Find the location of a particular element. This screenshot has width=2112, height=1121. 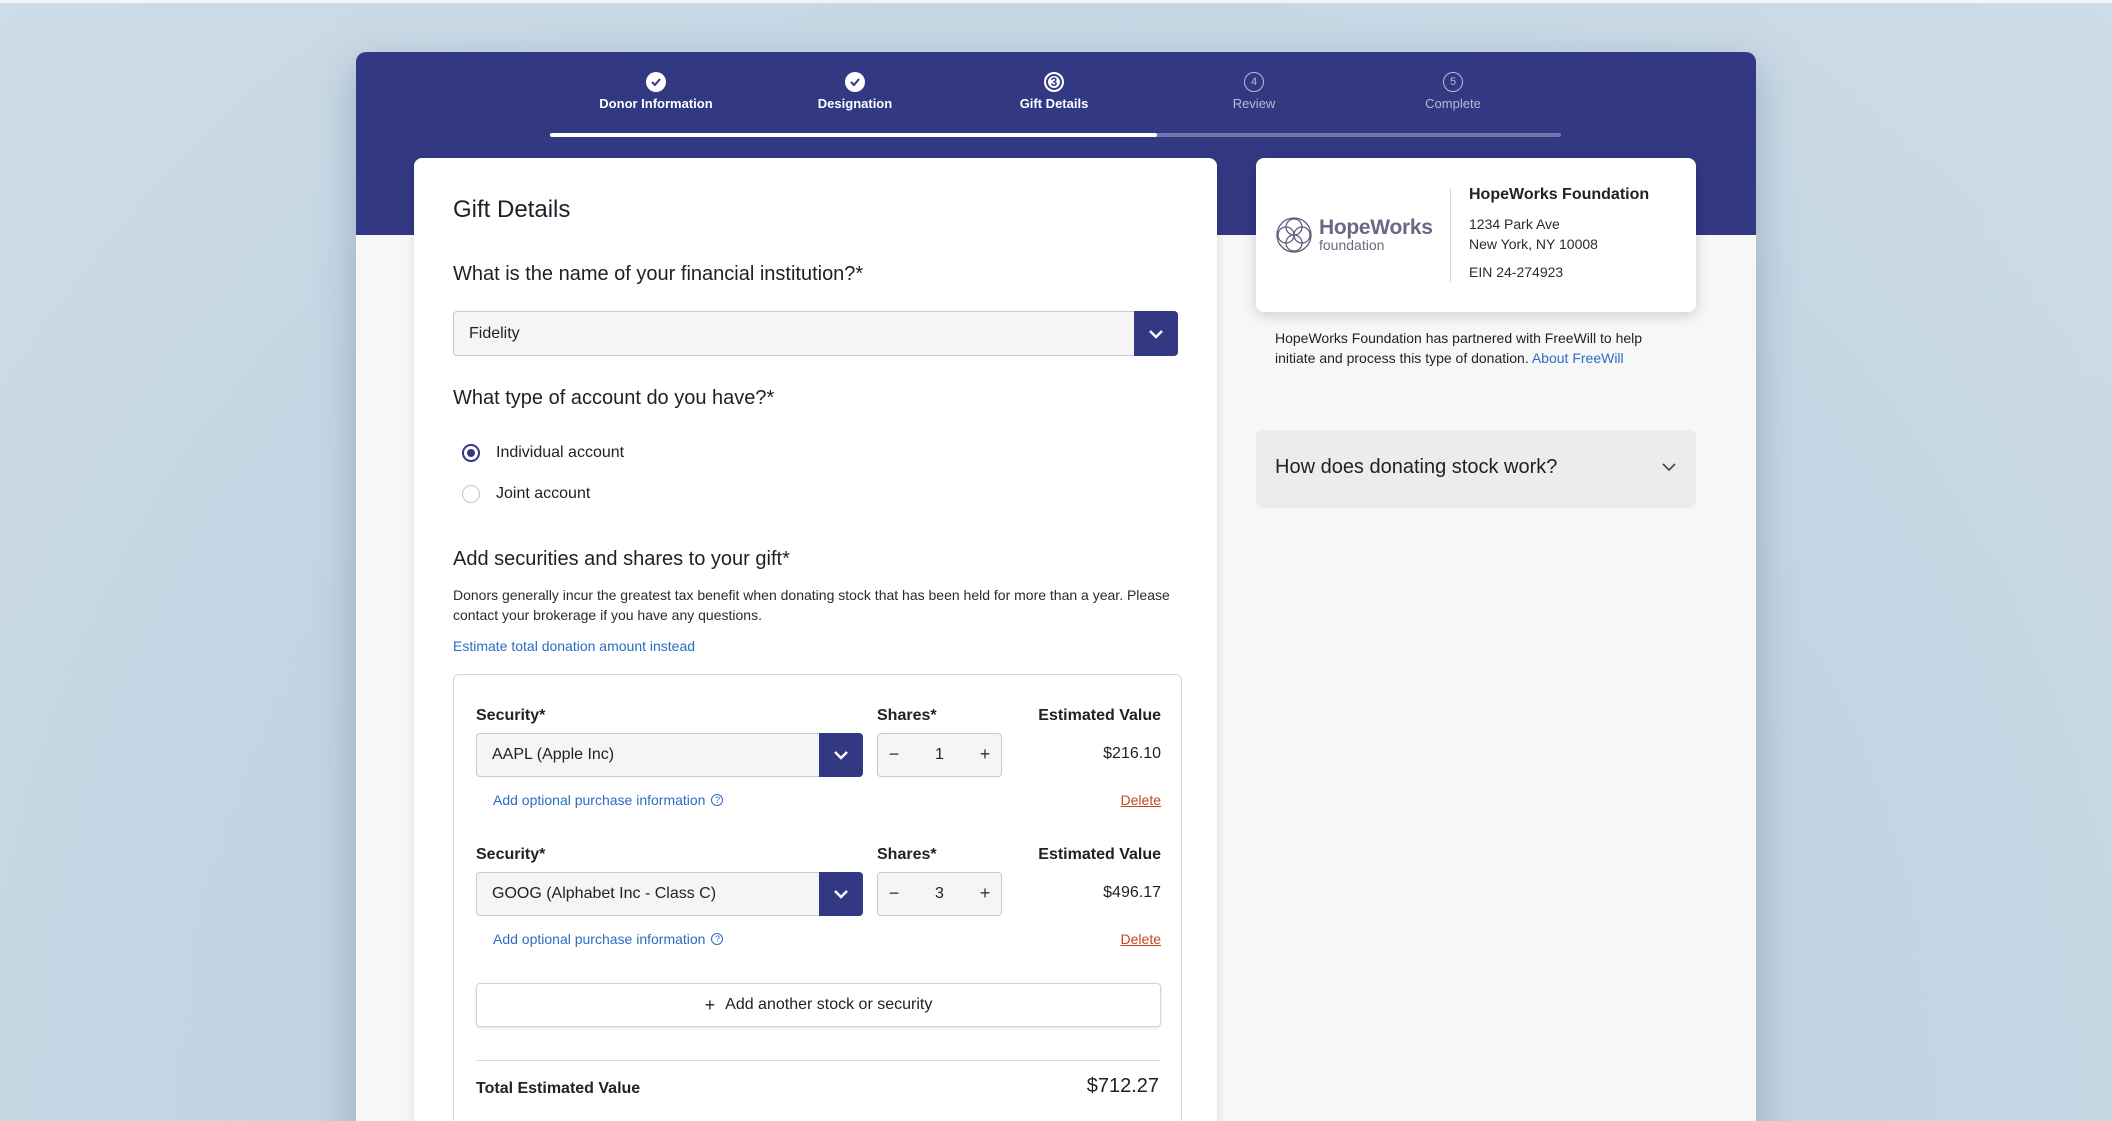

security-select: AAPL (Apple Inc) is located at coordinates (669, 755).